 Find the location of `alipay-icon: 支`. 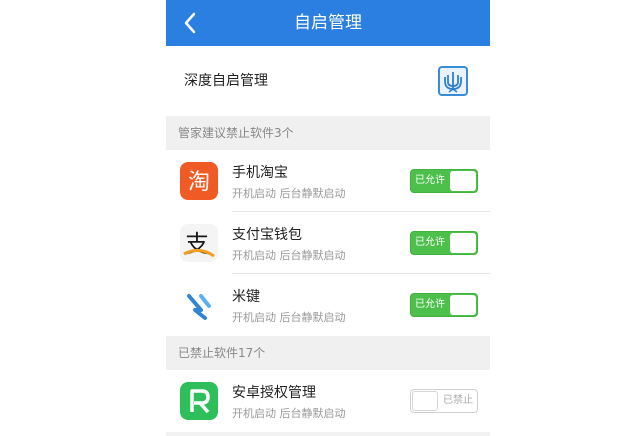

alipay-icon: 支 is located at coordinates (199, 243).